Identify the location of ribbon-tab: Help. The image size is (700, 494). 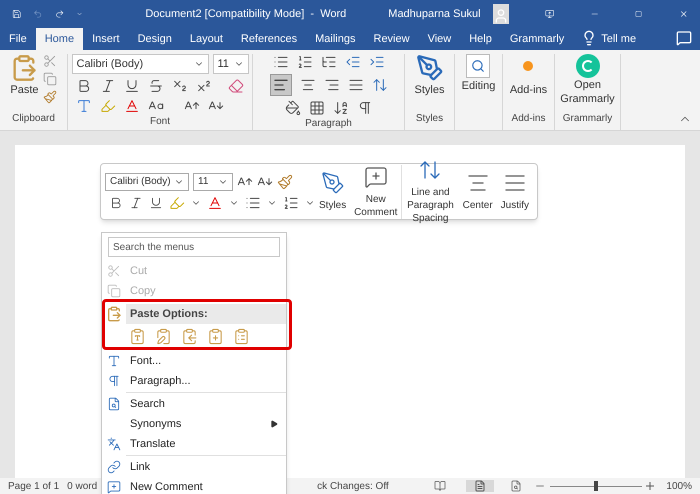
(480, 39).